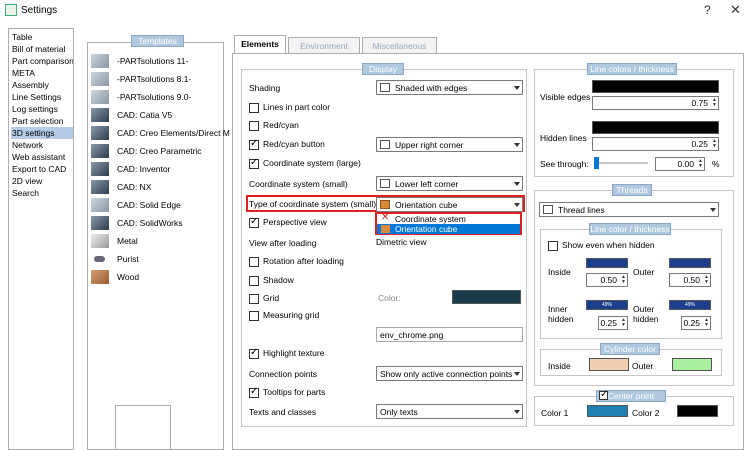 This screenshot has height=450, width=750. What do you see at coordinates (157, 277) in the screenshot?
I see `template-item: Wood` at bounding box center [157, 277].